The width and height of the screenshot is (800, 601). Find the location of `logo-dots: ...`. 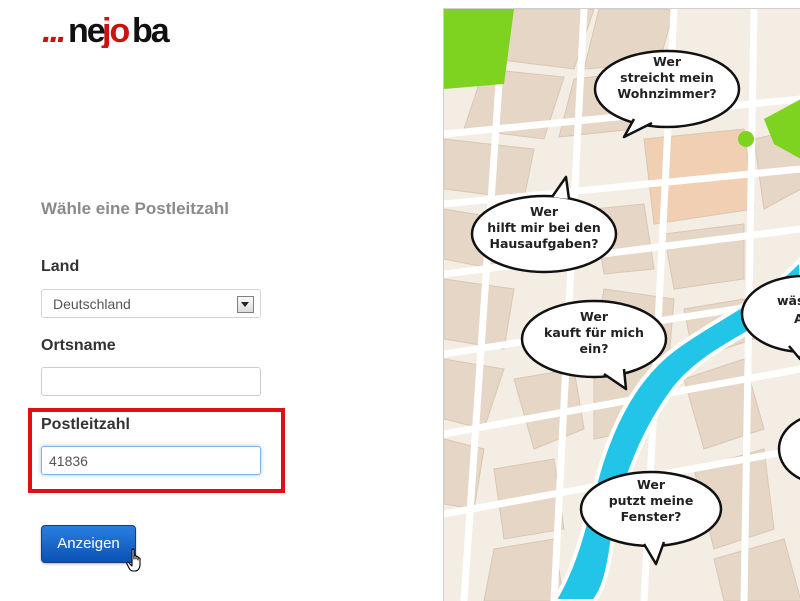

logo-dots: ... is located at coordinates (53, 30).